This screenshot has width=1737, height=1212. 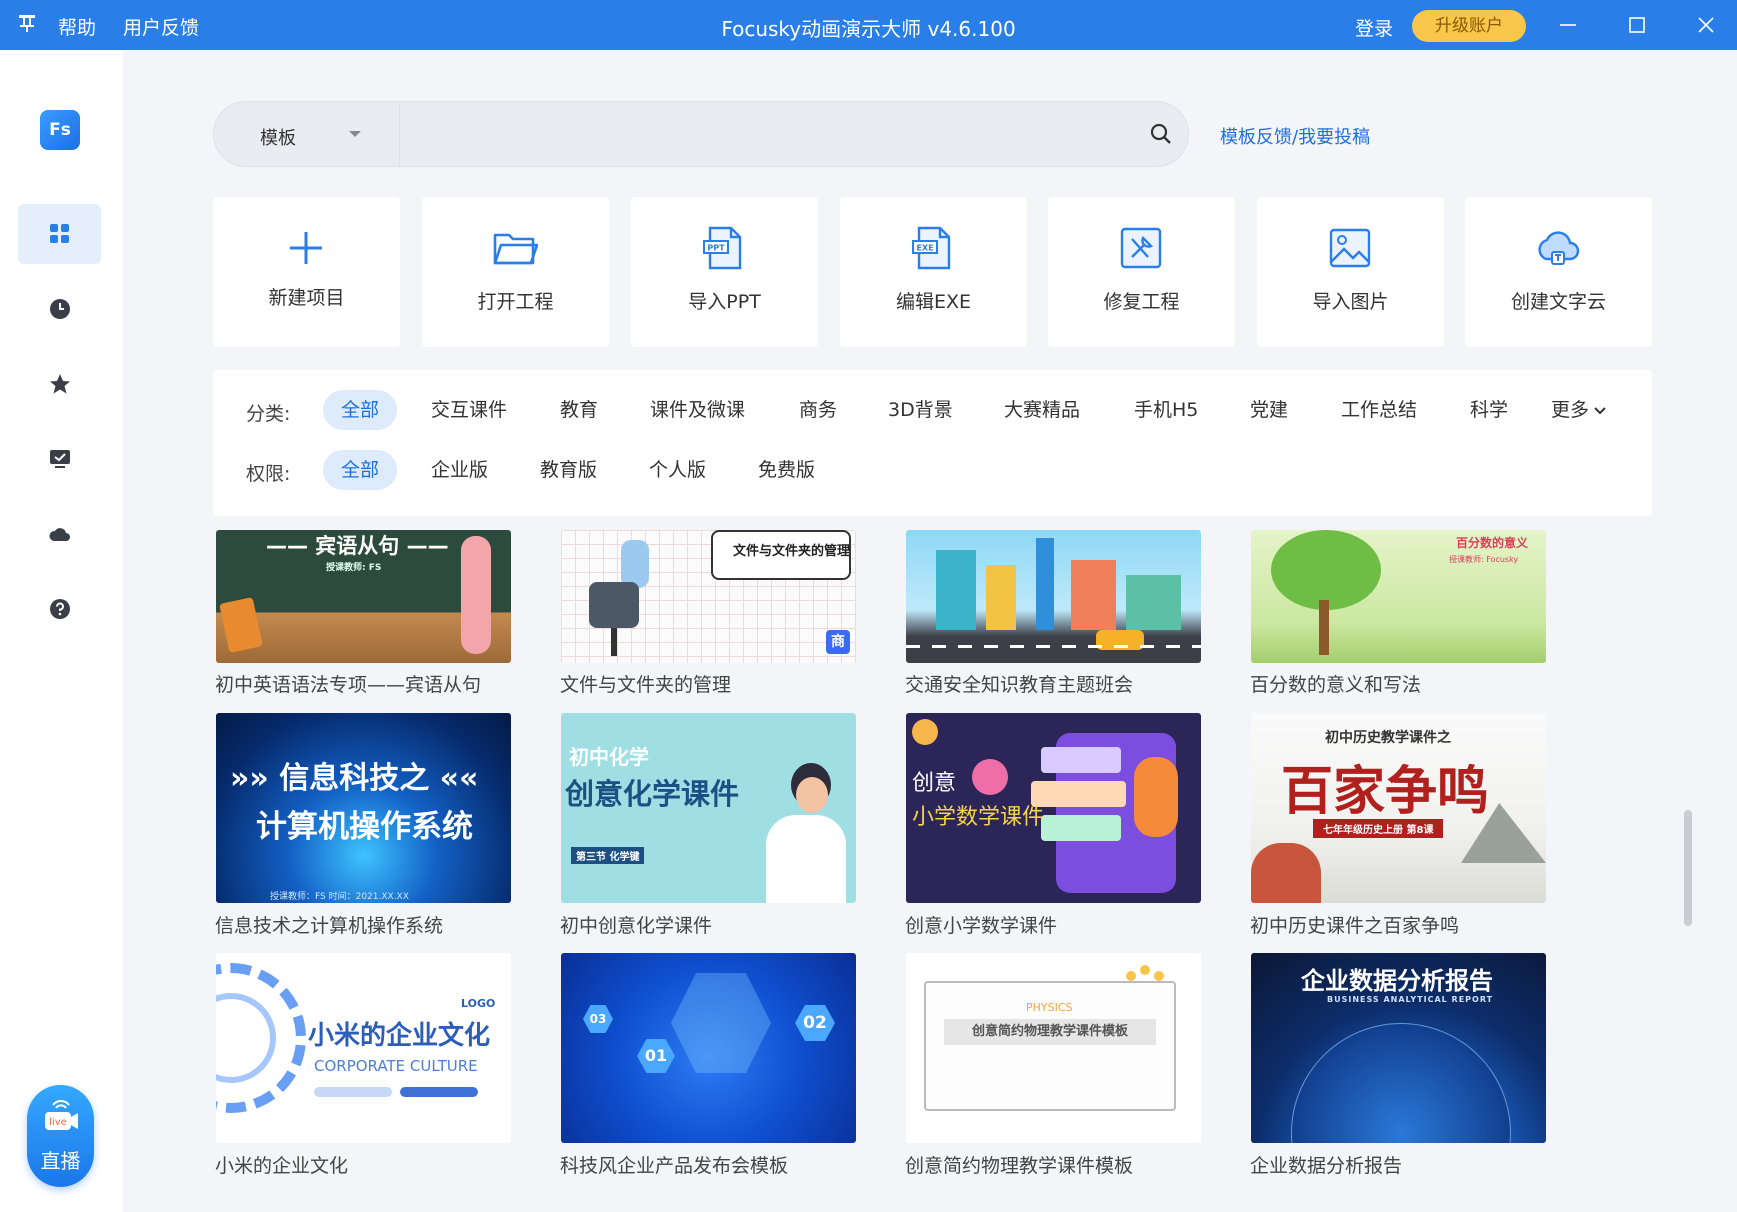 What do you see at coordinates (1156, 797) in the screenshot?
I see `astronaut-figure` at bounding box center [1156, 797].